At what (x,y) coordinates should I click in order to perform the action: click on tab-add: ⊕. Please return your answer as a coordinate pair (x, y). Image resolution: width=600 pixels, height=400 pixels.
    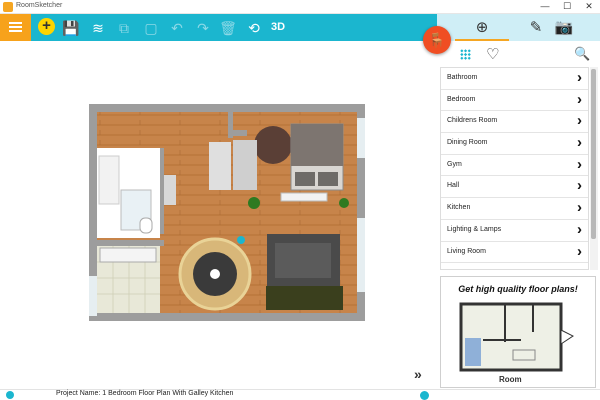
    Looking at the image, I should click on (482, 27).